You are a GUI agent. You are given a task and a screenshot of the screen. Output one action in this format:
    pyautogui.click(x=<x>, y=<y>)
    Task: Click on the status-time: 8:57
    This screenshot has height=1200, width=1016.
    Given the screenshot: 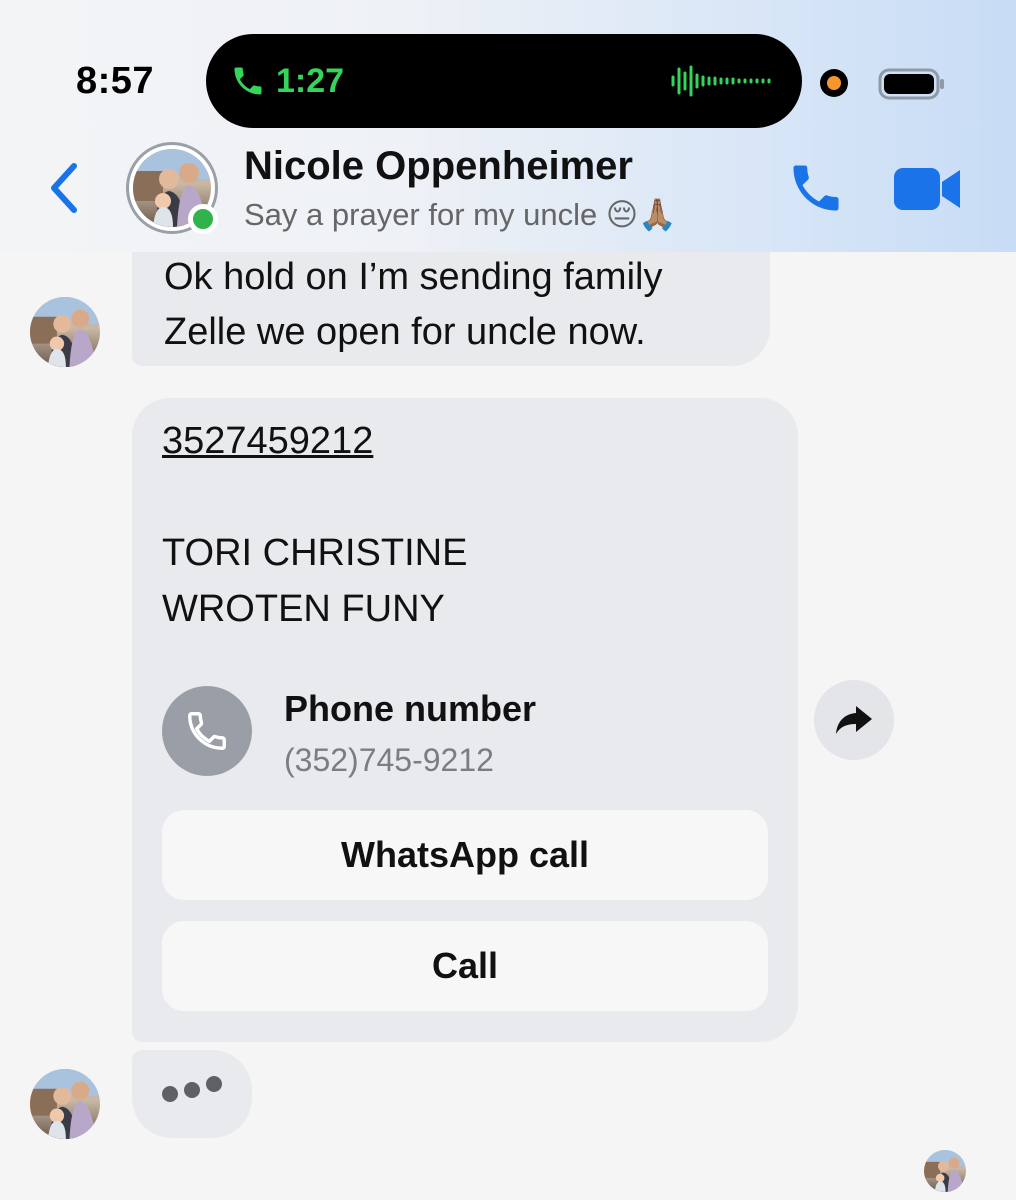 What is the action you would take?
    pyautogui.click(x=115, y=81)
    